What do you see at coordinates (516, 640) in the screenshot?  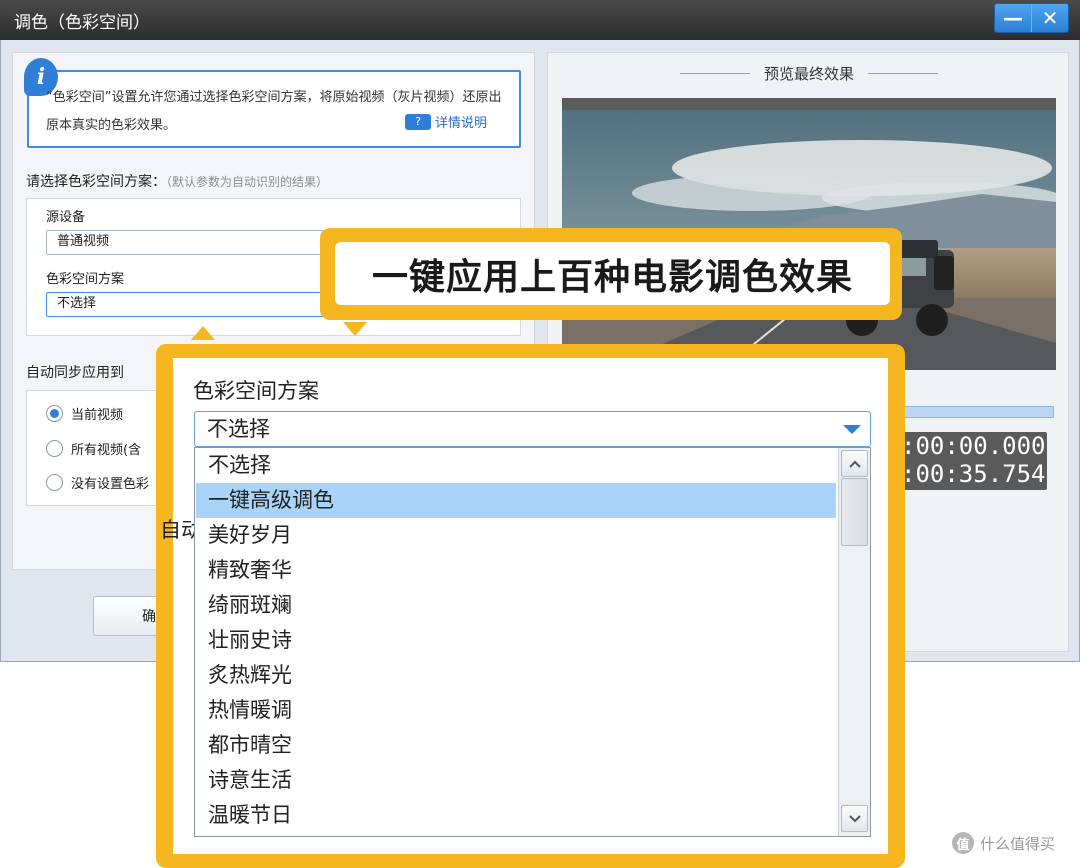 I see `dropdown-option: 壮丽史诗` at bounding box center [516, 640].